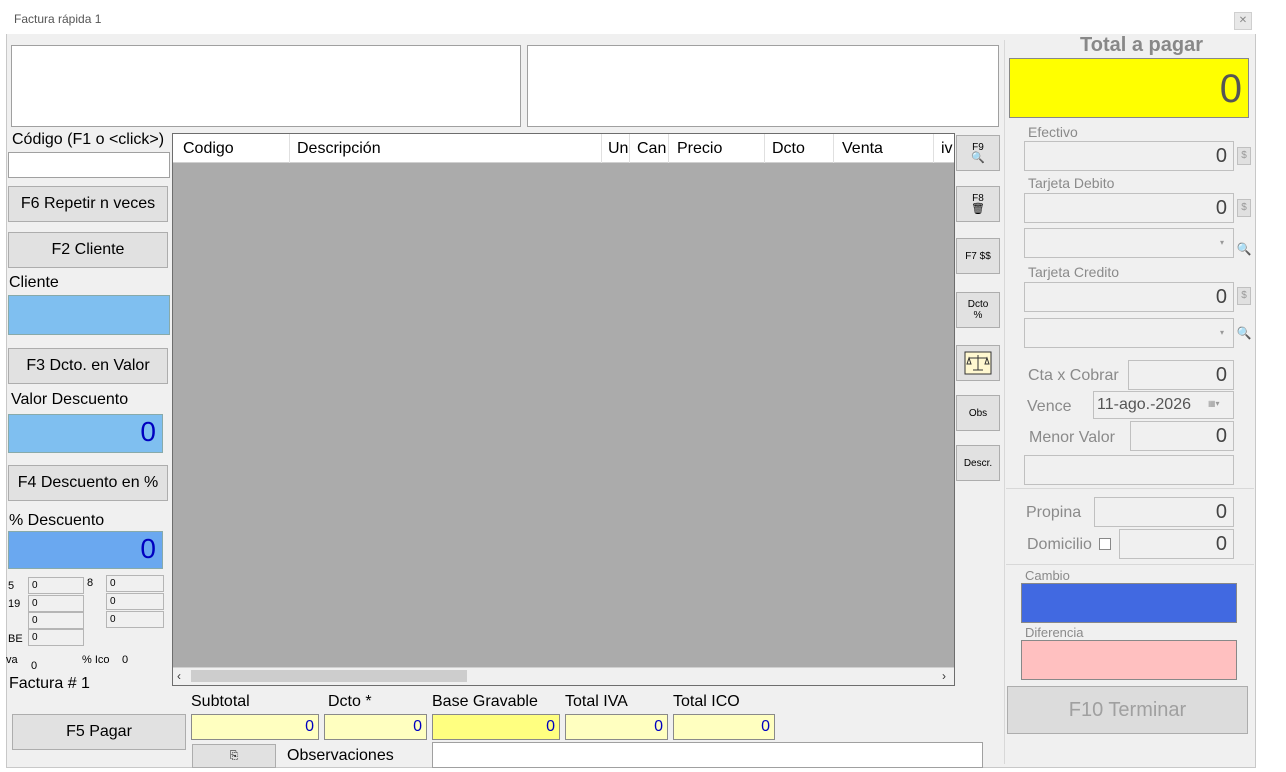  What do you see at coordinates (1244, 296) in the screenshot?
I see `credito-dollar-button: $` at bounding box center [1244, 296].